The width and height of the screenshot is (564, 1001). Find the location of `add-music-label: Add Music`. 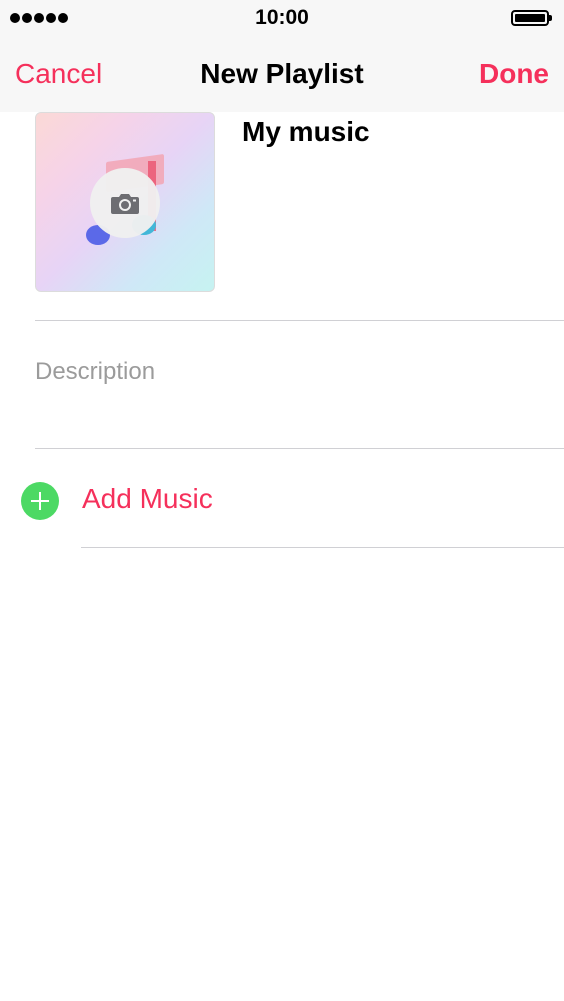

add-music-label: Add Music is located at coordinates (147, 498).